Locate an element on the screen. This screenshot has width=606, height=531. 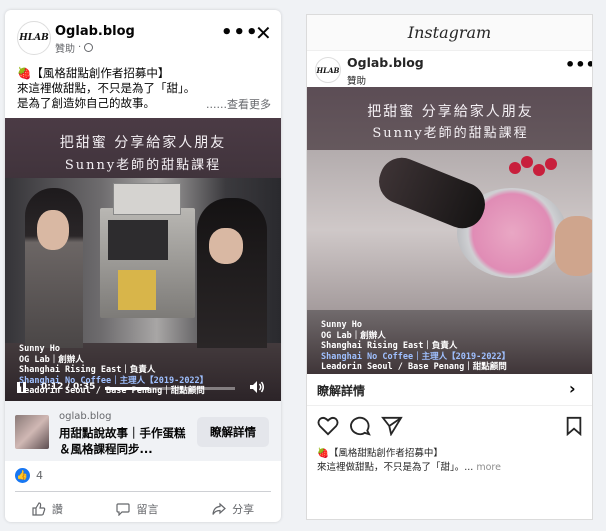
ig-caption: 🍓【風格甜點創作者招募中】 來這裡做甜點，不只是為了「甜」。... more is located at coordinates (452, 461).